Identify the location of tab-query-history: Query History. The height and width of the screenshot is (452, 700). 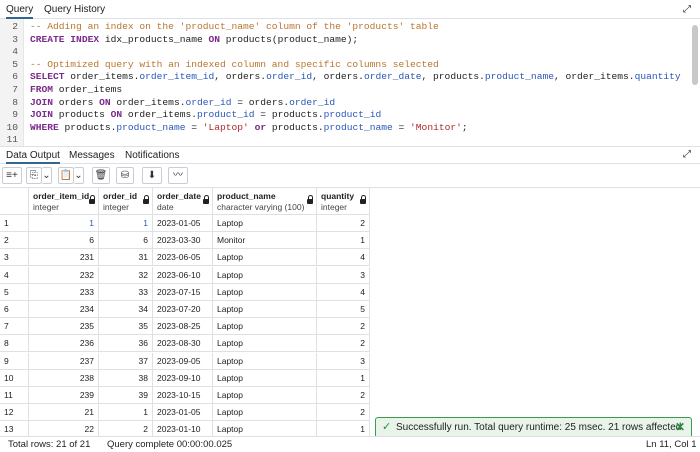
(74, 9).